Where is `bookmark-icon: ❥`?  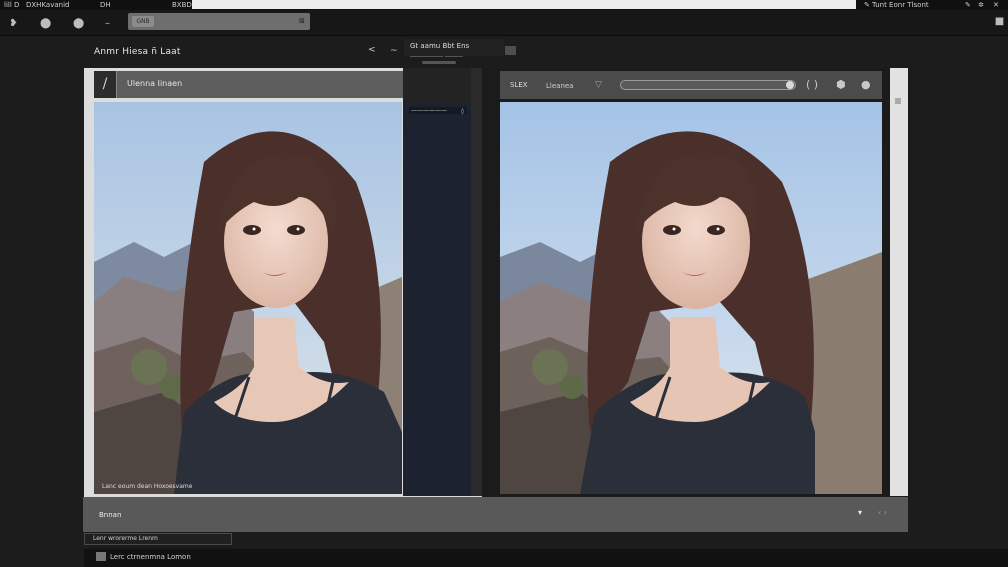 bookmark-icon: ❥ is located at coordinates (13, 23).